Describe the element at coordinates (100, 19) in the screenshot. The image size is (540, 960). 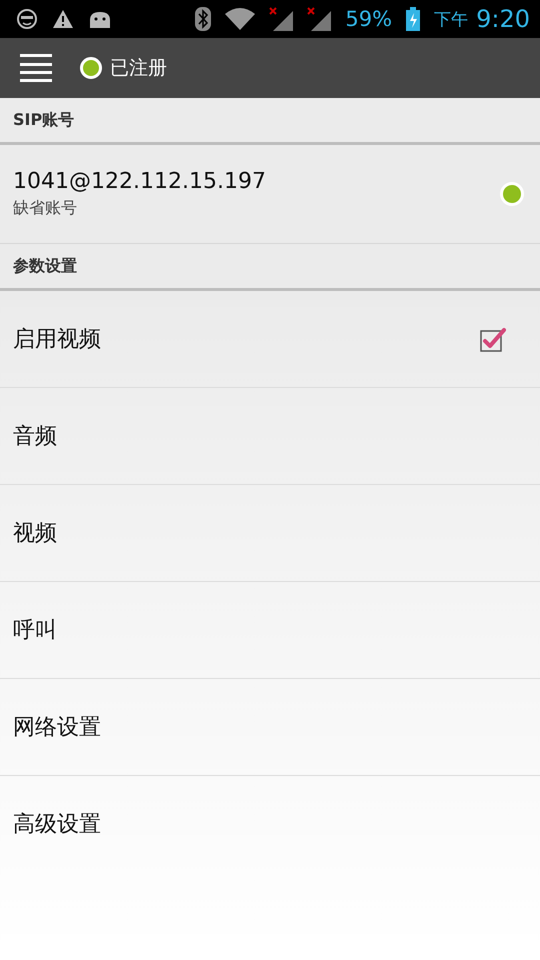
I see `android-icon` at that location.